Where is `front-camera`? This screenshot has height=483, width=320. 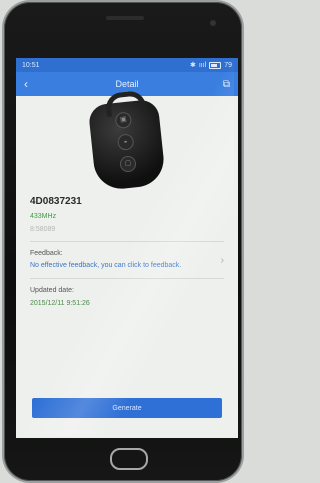 front-camera is located at coordinates (213, 23).